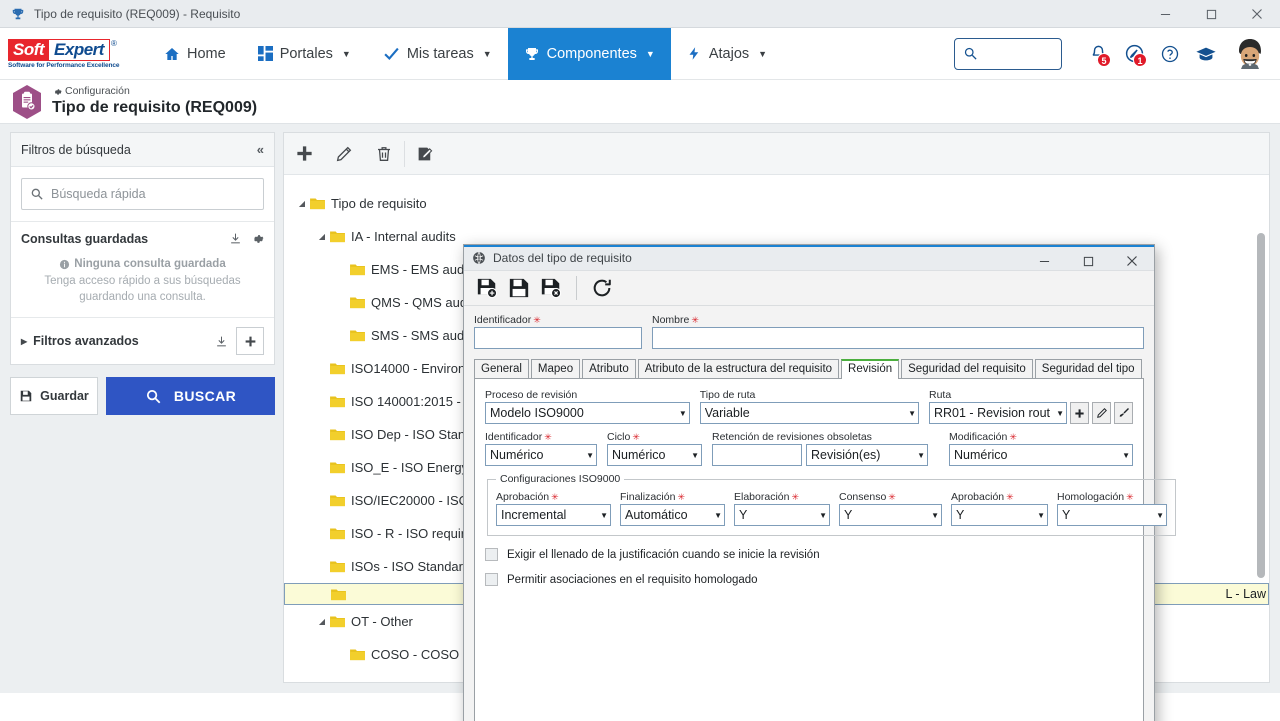 This screenshot has height=721, width=1280. Describe the element at coordinates (898, 338) in the screenshot. I see `nombre-input` at that location.